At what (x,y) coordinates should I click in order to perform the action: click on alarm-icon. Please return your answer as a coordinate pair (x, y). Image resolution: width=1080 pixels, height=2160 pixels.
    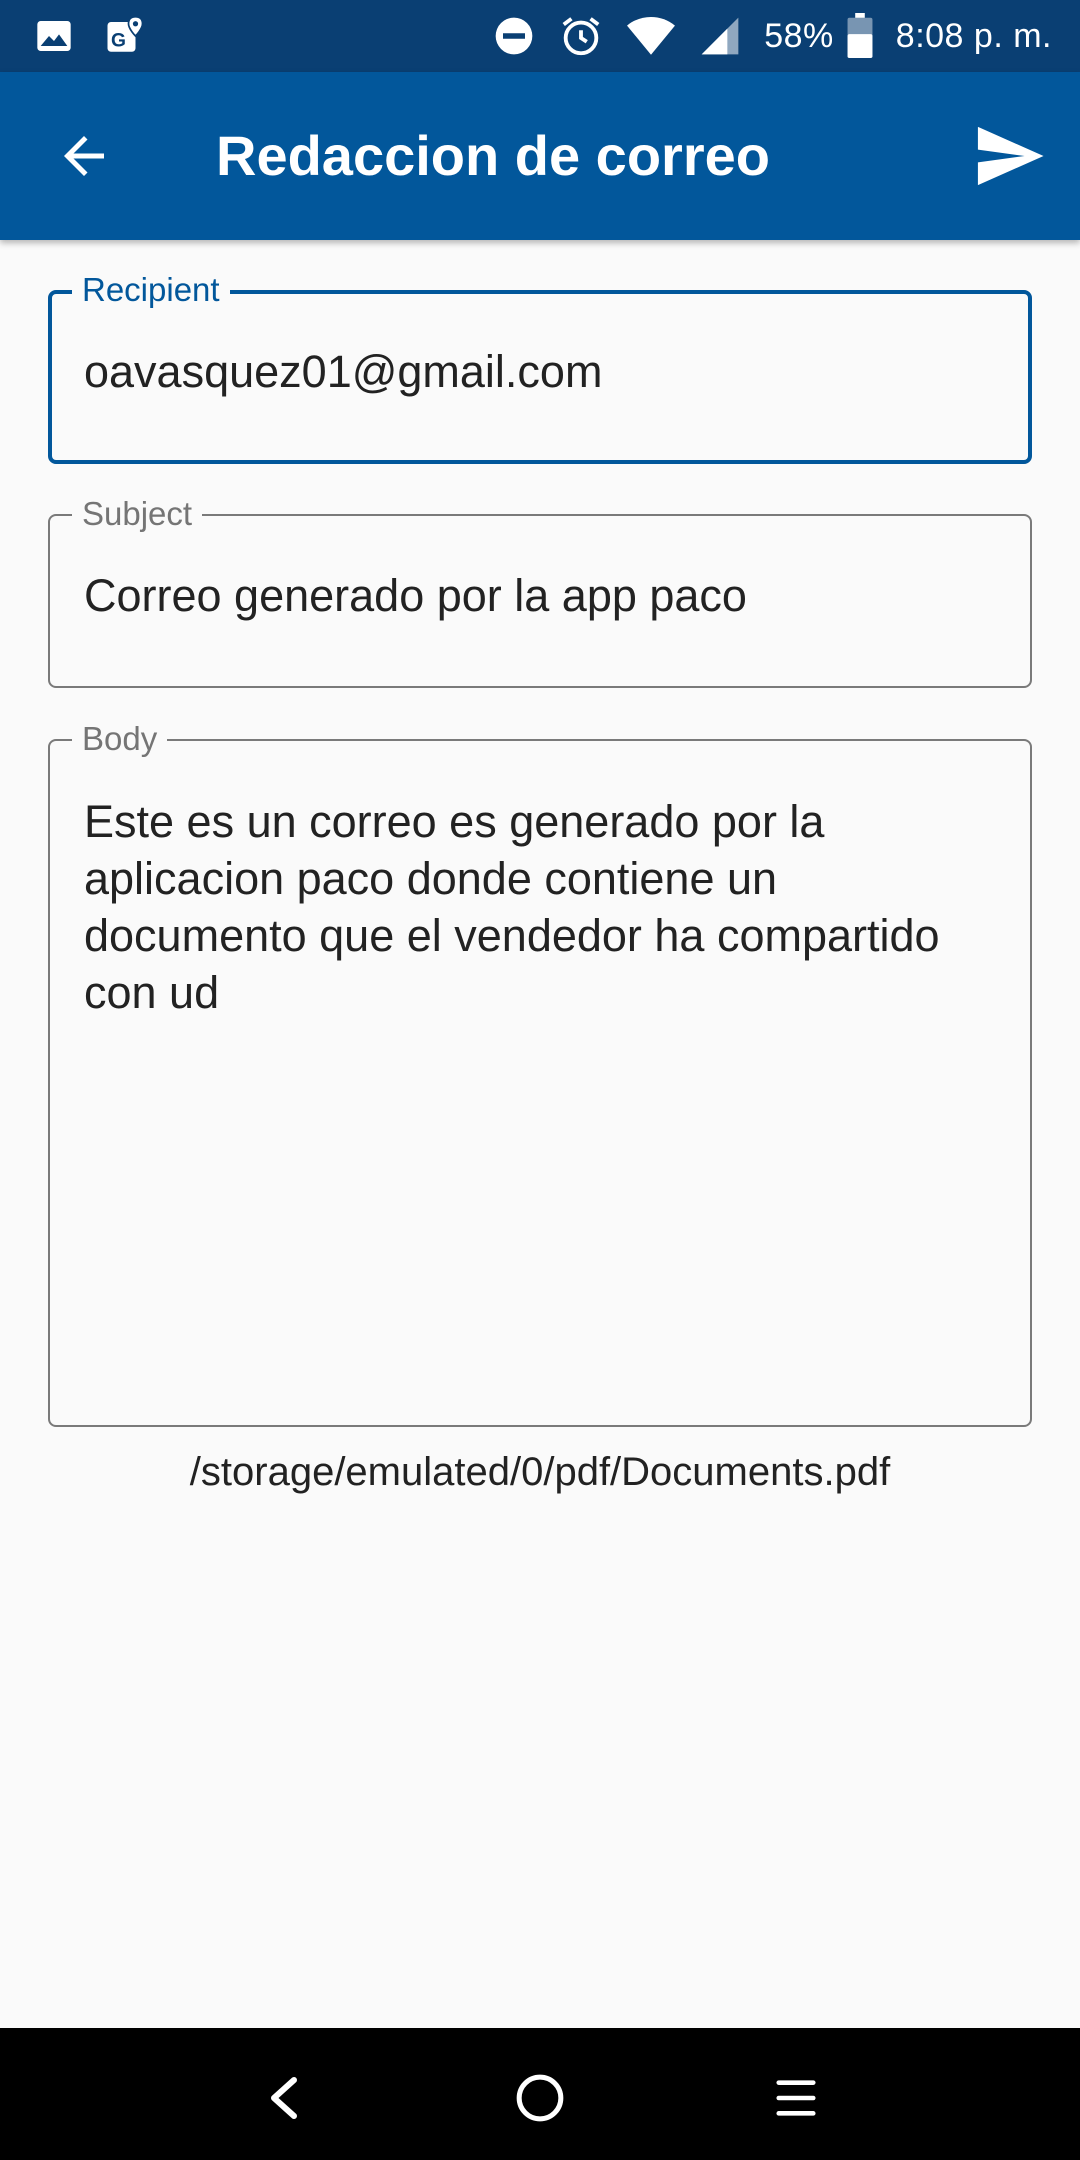
    Looking at the image, I should click on (581, 36).